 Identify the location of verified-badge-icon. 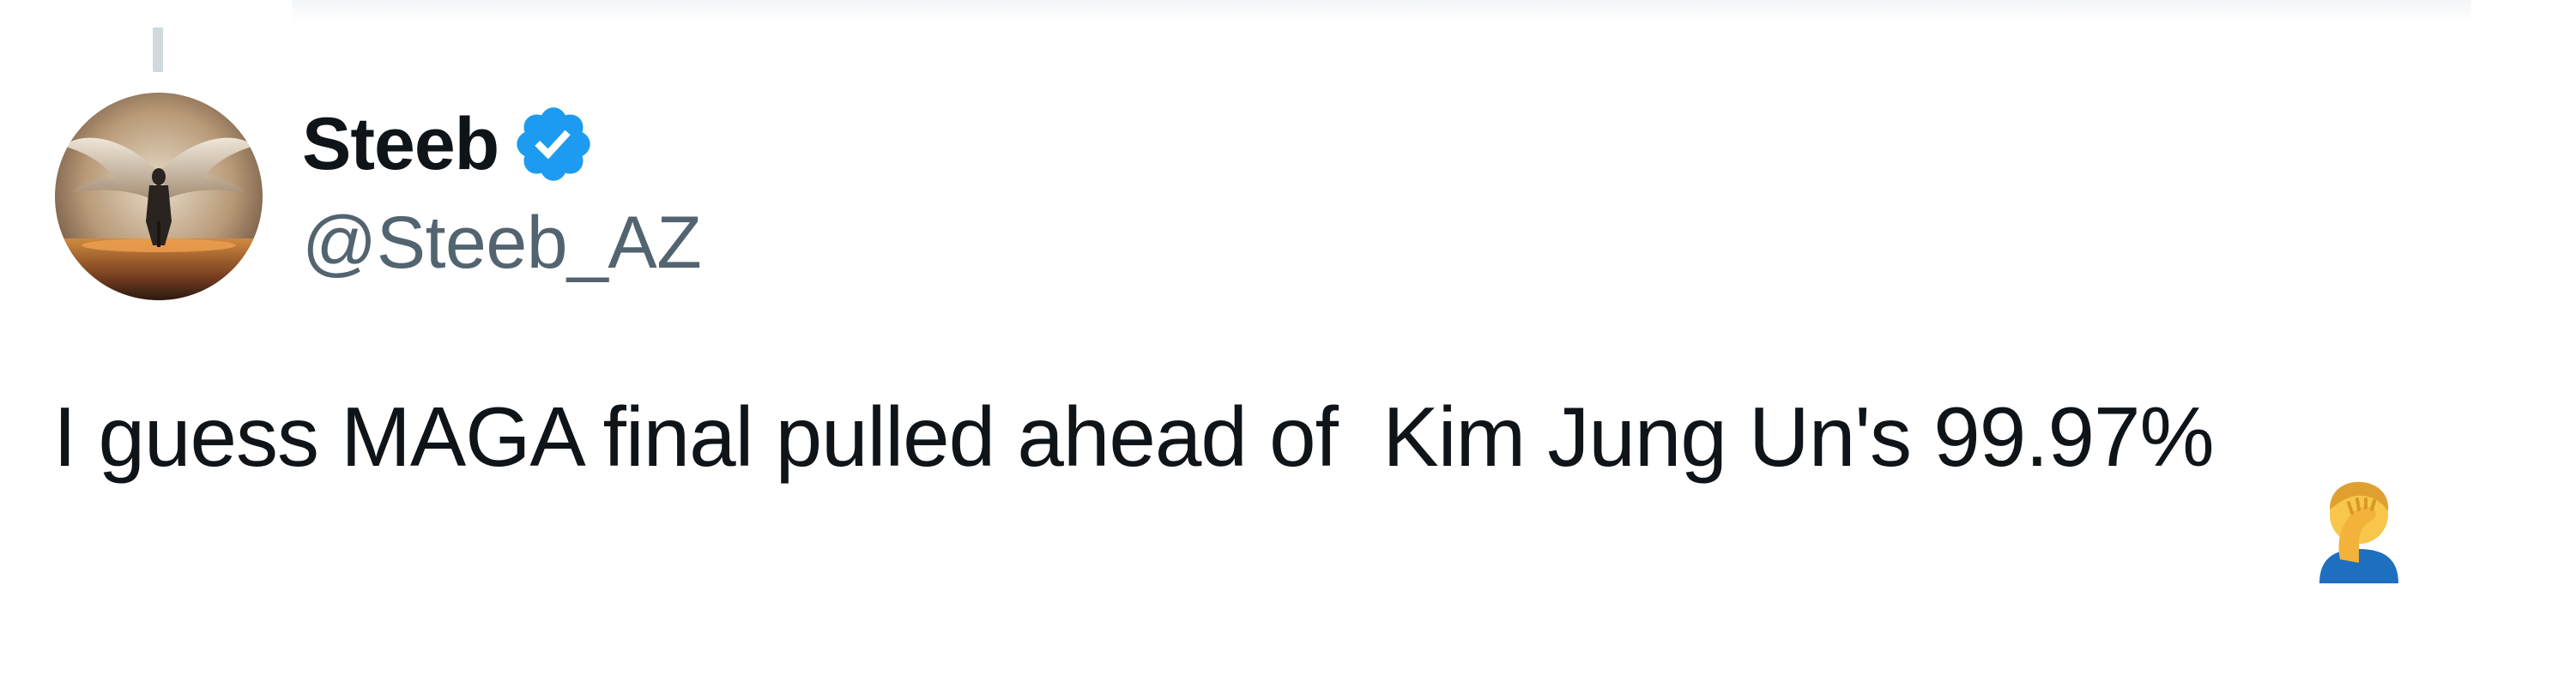
(553, 144).